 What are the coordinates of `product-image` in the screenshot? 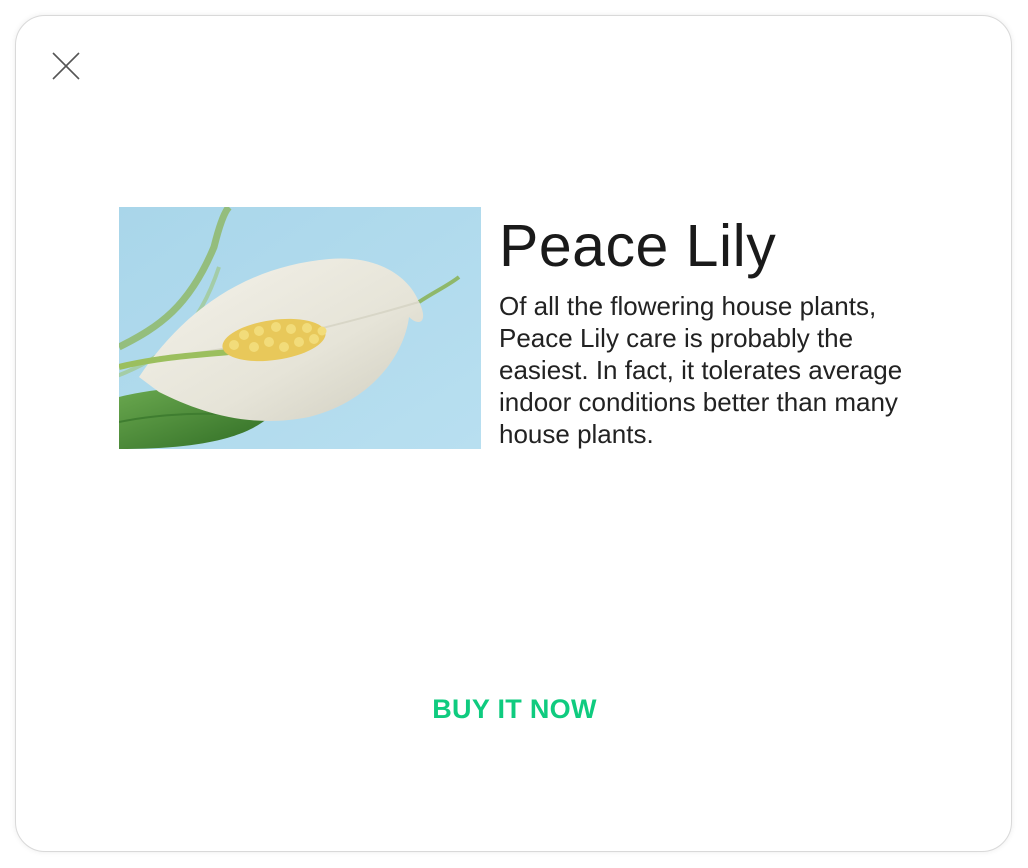 It's located at (300, 328).